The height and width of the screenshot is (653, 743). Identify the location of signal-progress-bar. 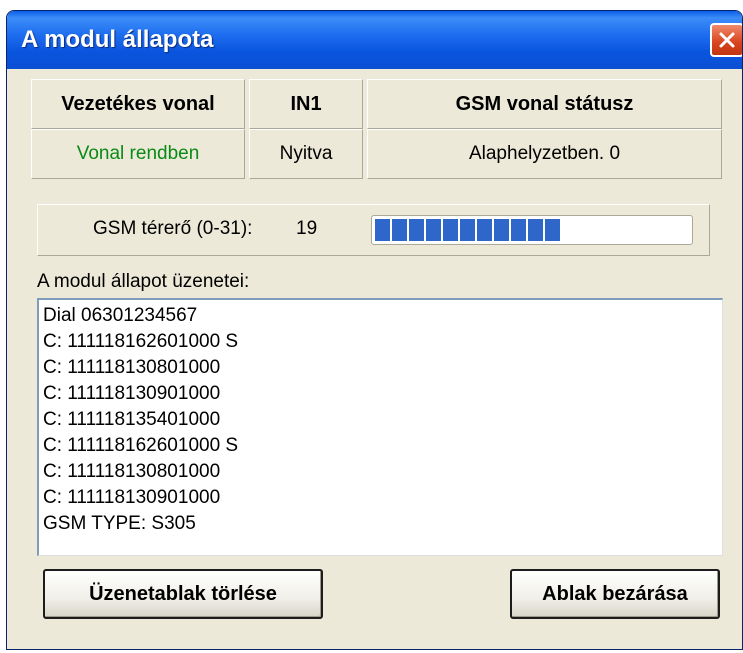
(532, 230).